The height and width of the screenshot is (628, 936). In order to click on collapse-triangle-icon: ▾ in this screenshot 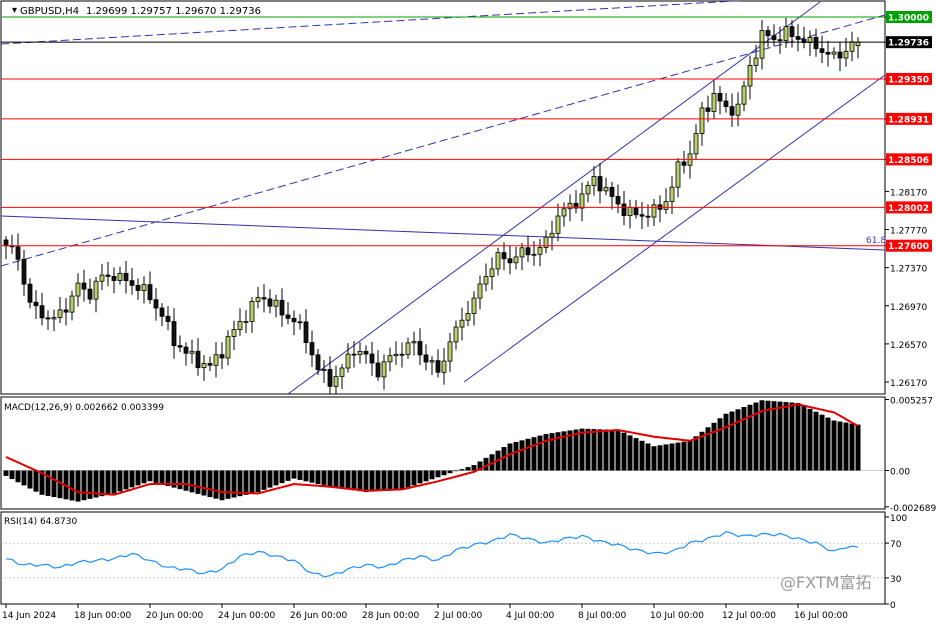, I will do `click(14, 10)`.